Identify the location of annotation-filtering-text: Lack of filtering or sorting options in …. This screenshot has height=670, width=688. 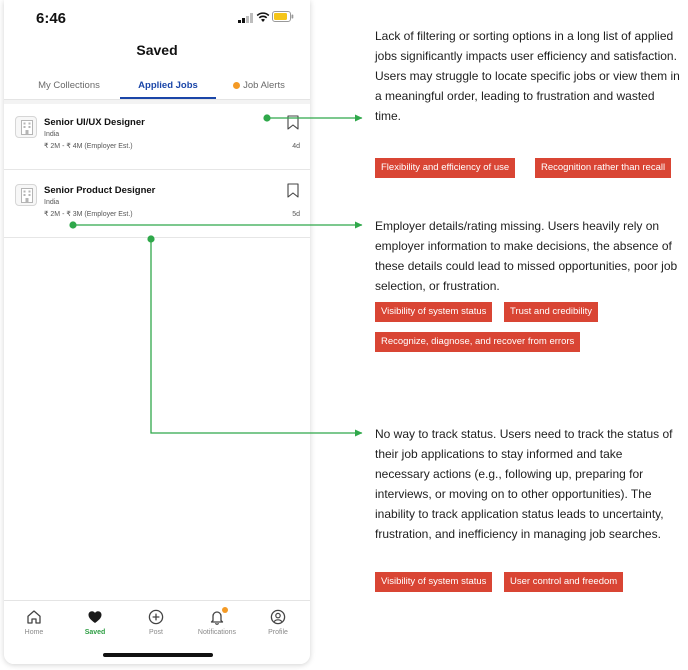
(526, 46).